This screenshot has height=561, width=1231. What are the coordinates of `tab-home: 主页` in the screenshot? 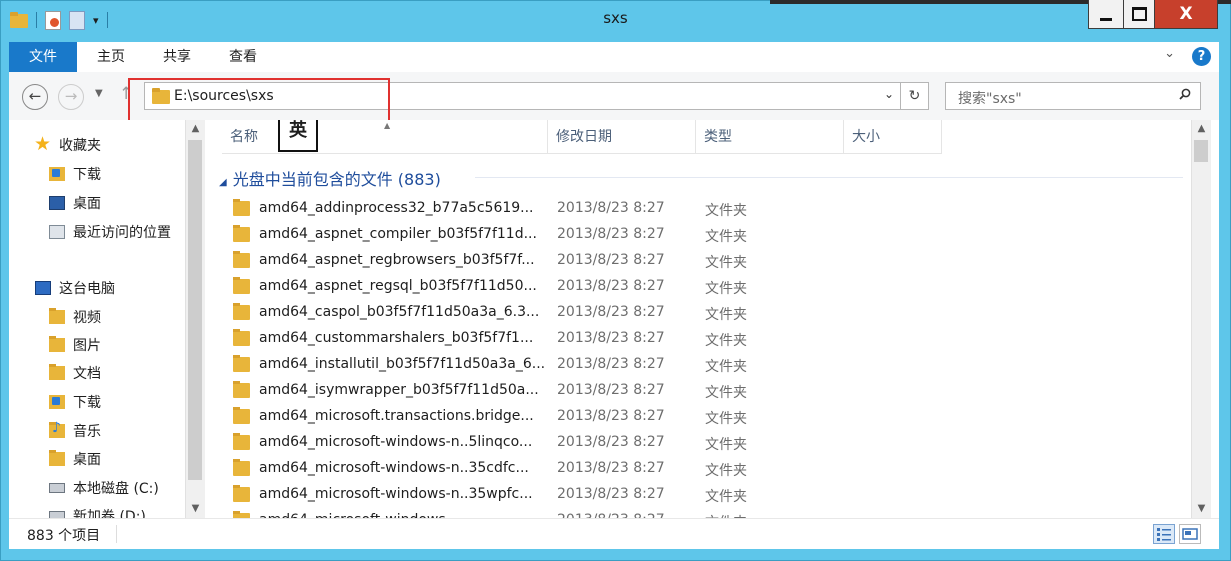 It's located at (111, 57).